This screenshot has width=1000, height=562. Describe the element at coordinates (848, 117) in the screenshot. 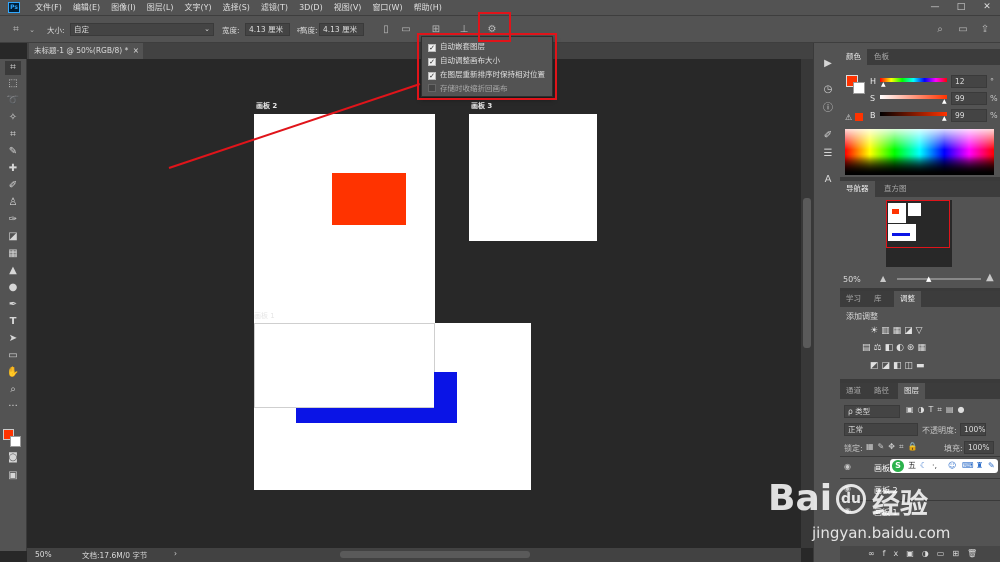

I see `warning-icon: ⚠` at that location.